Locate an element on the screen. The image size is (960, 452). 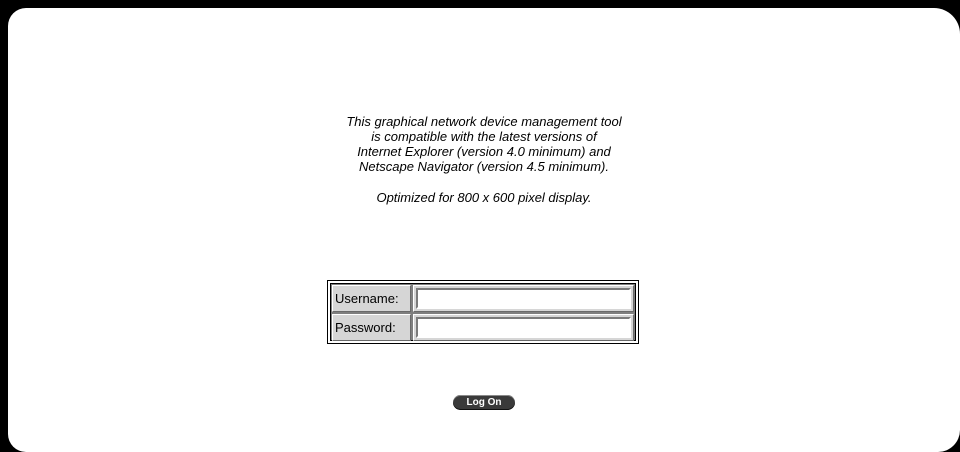
username-label: Username: is located at coordinates (371, 298).